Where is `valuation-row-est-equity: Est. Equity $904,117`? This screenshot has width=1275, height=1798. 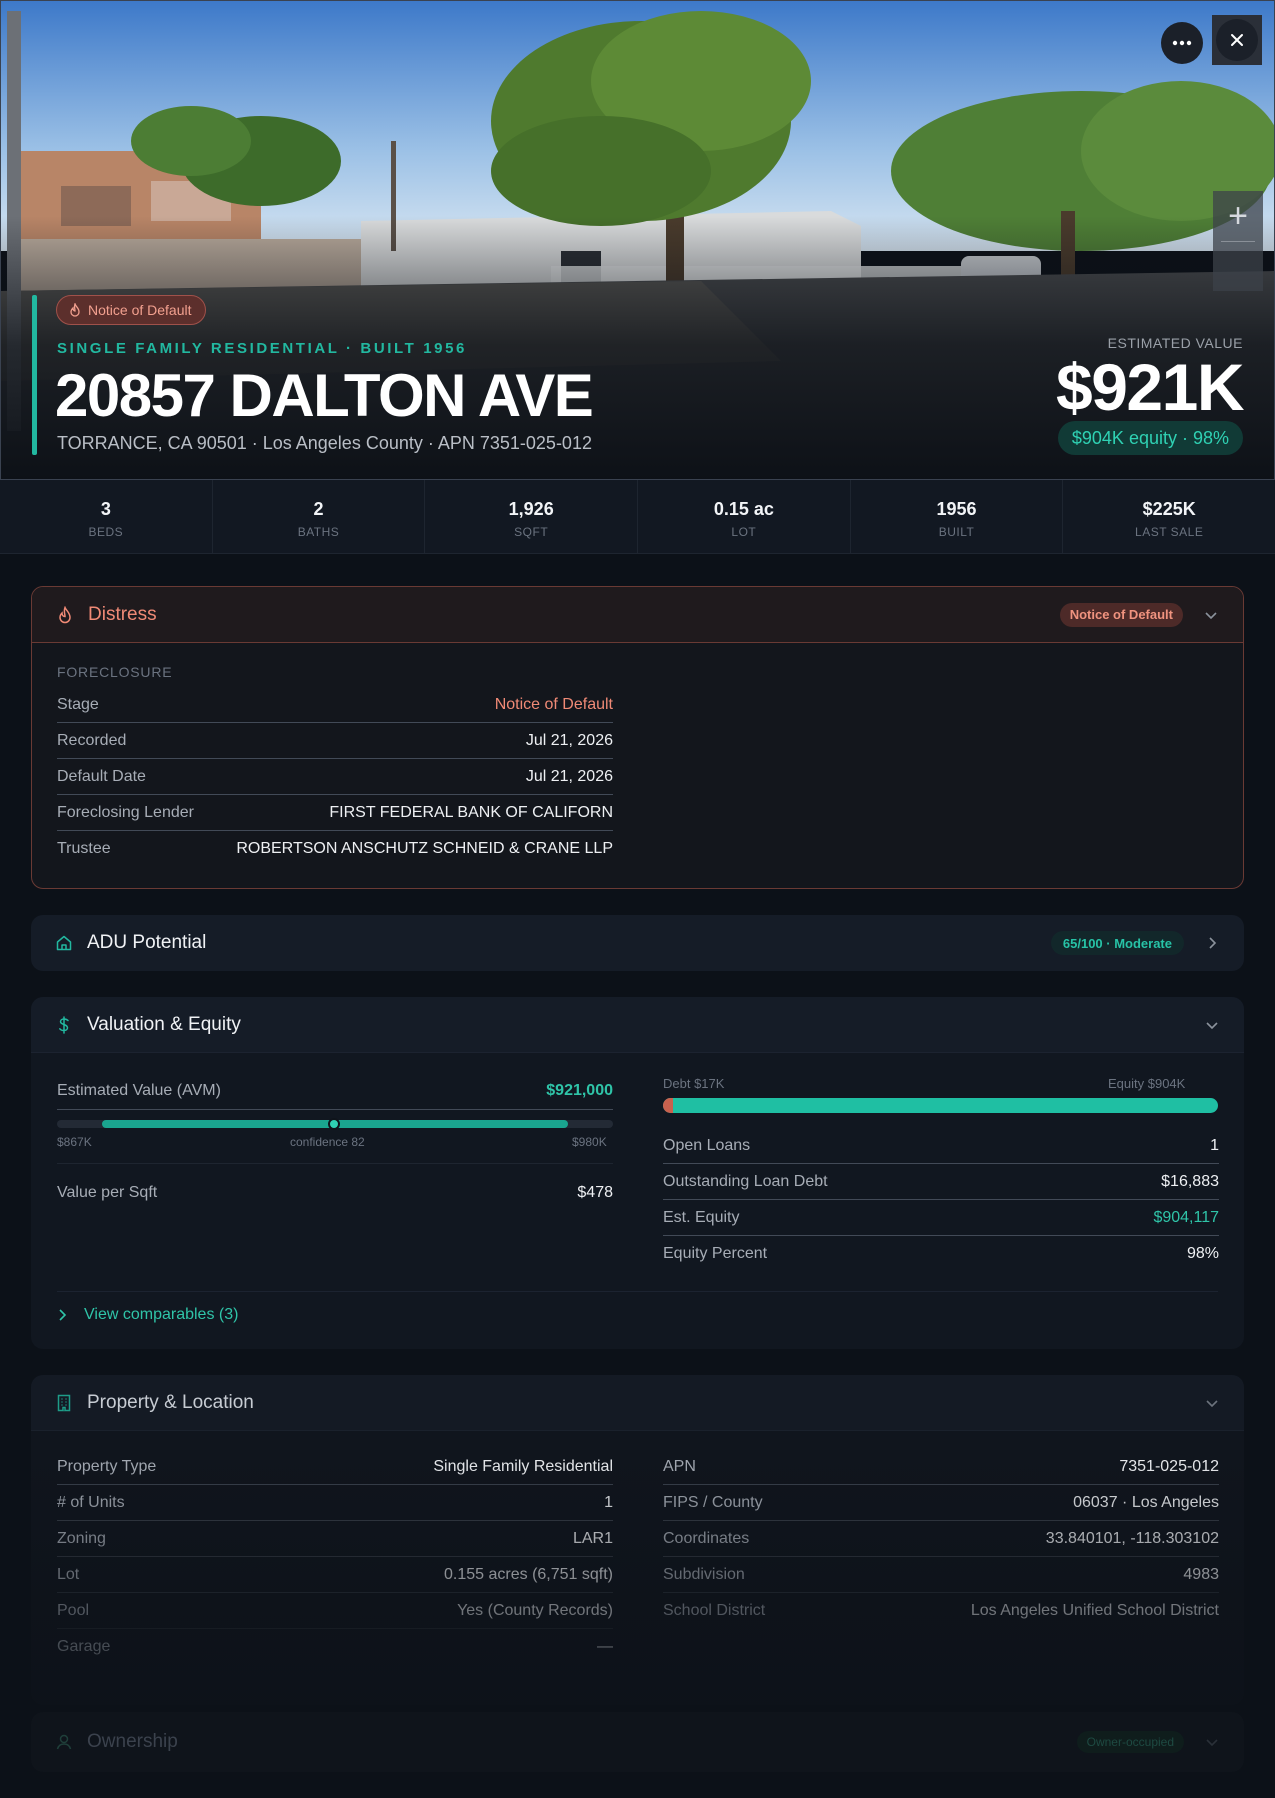 valuation-row-est-equity: Est. Equity $904,117 is located at coordinates (941, 1218).